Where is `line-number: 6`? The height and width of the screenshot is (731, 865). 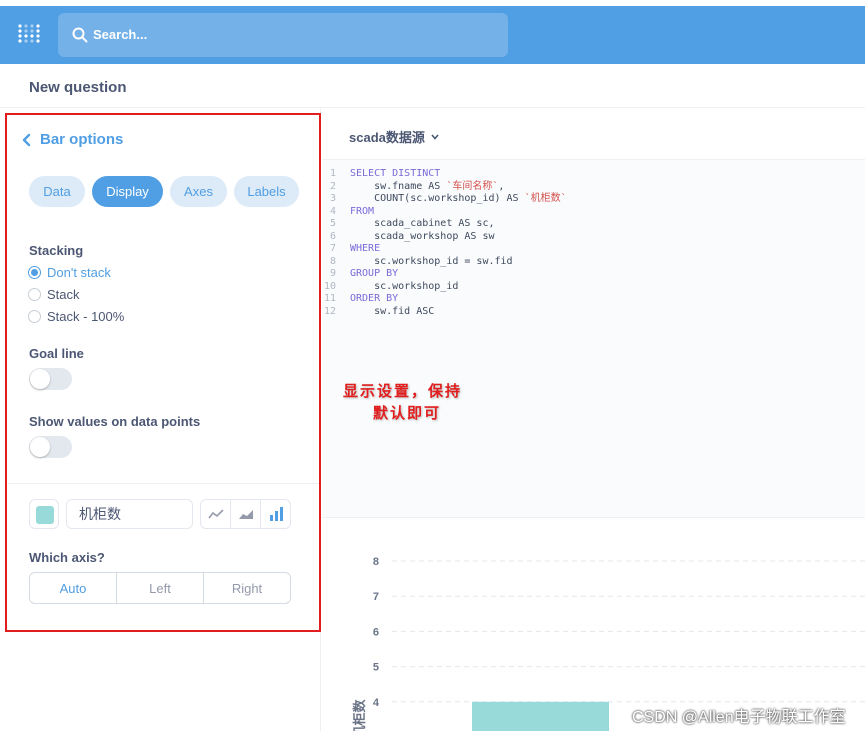 line-number: 6 is located at coordinates (332, 236).